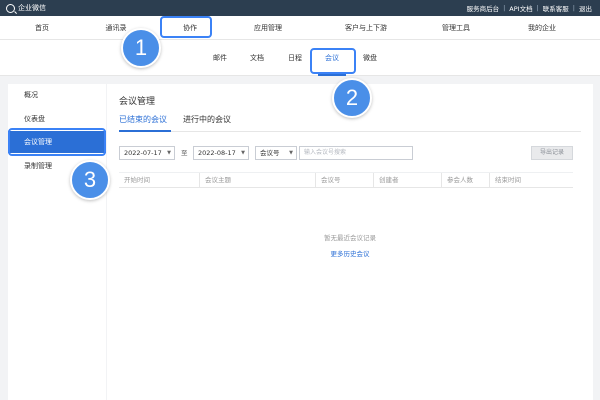 Image resolution: width=600 pixels, height=400 pixels. I want to click on column-end-time: 结束时间, so click(531, 180).